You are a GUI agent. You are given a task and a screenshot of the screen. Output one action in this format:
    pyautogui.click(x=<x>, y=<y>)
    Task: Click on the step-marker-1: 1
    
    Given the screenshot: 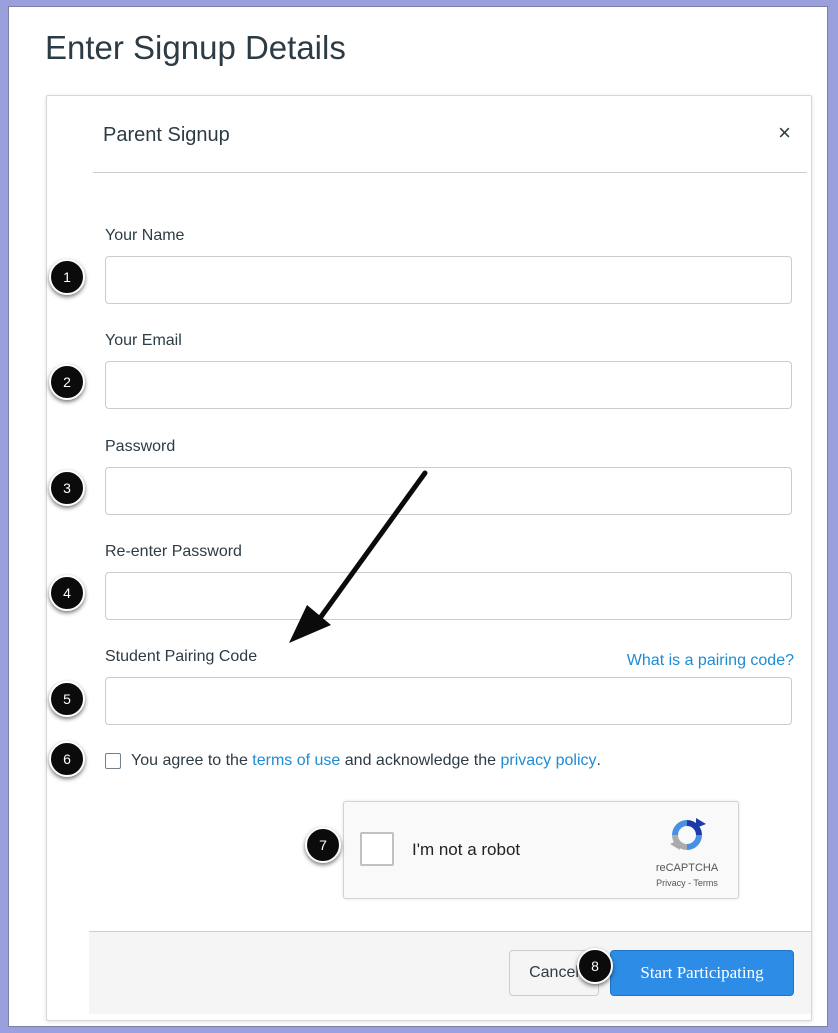 What is the action you would take?
    pyautogui.click(x=67, y=277)
    